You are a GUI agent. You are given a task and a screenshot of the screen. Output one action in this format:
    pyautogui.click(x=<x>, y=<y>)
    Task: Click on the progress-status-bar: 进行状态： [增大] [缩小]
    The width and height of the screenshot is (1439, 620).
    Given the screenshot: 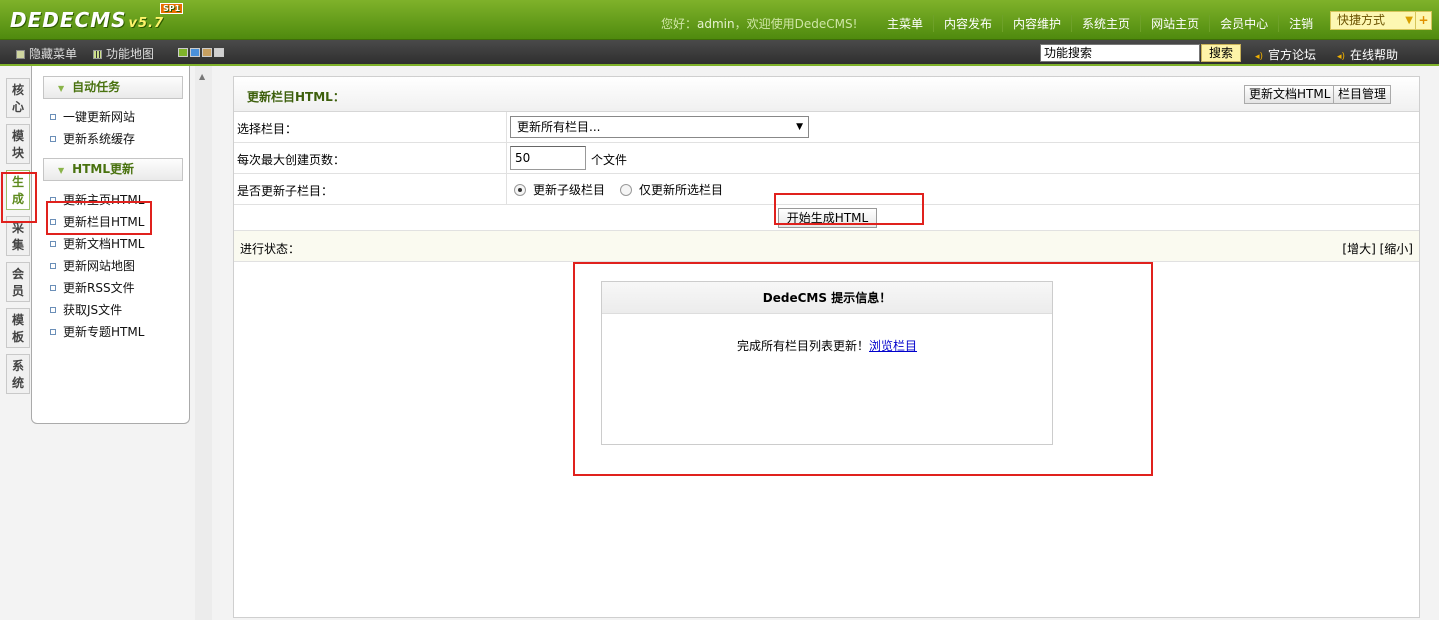 What is the action you would take?
    pyautogui.click(x=826, y=246)
    